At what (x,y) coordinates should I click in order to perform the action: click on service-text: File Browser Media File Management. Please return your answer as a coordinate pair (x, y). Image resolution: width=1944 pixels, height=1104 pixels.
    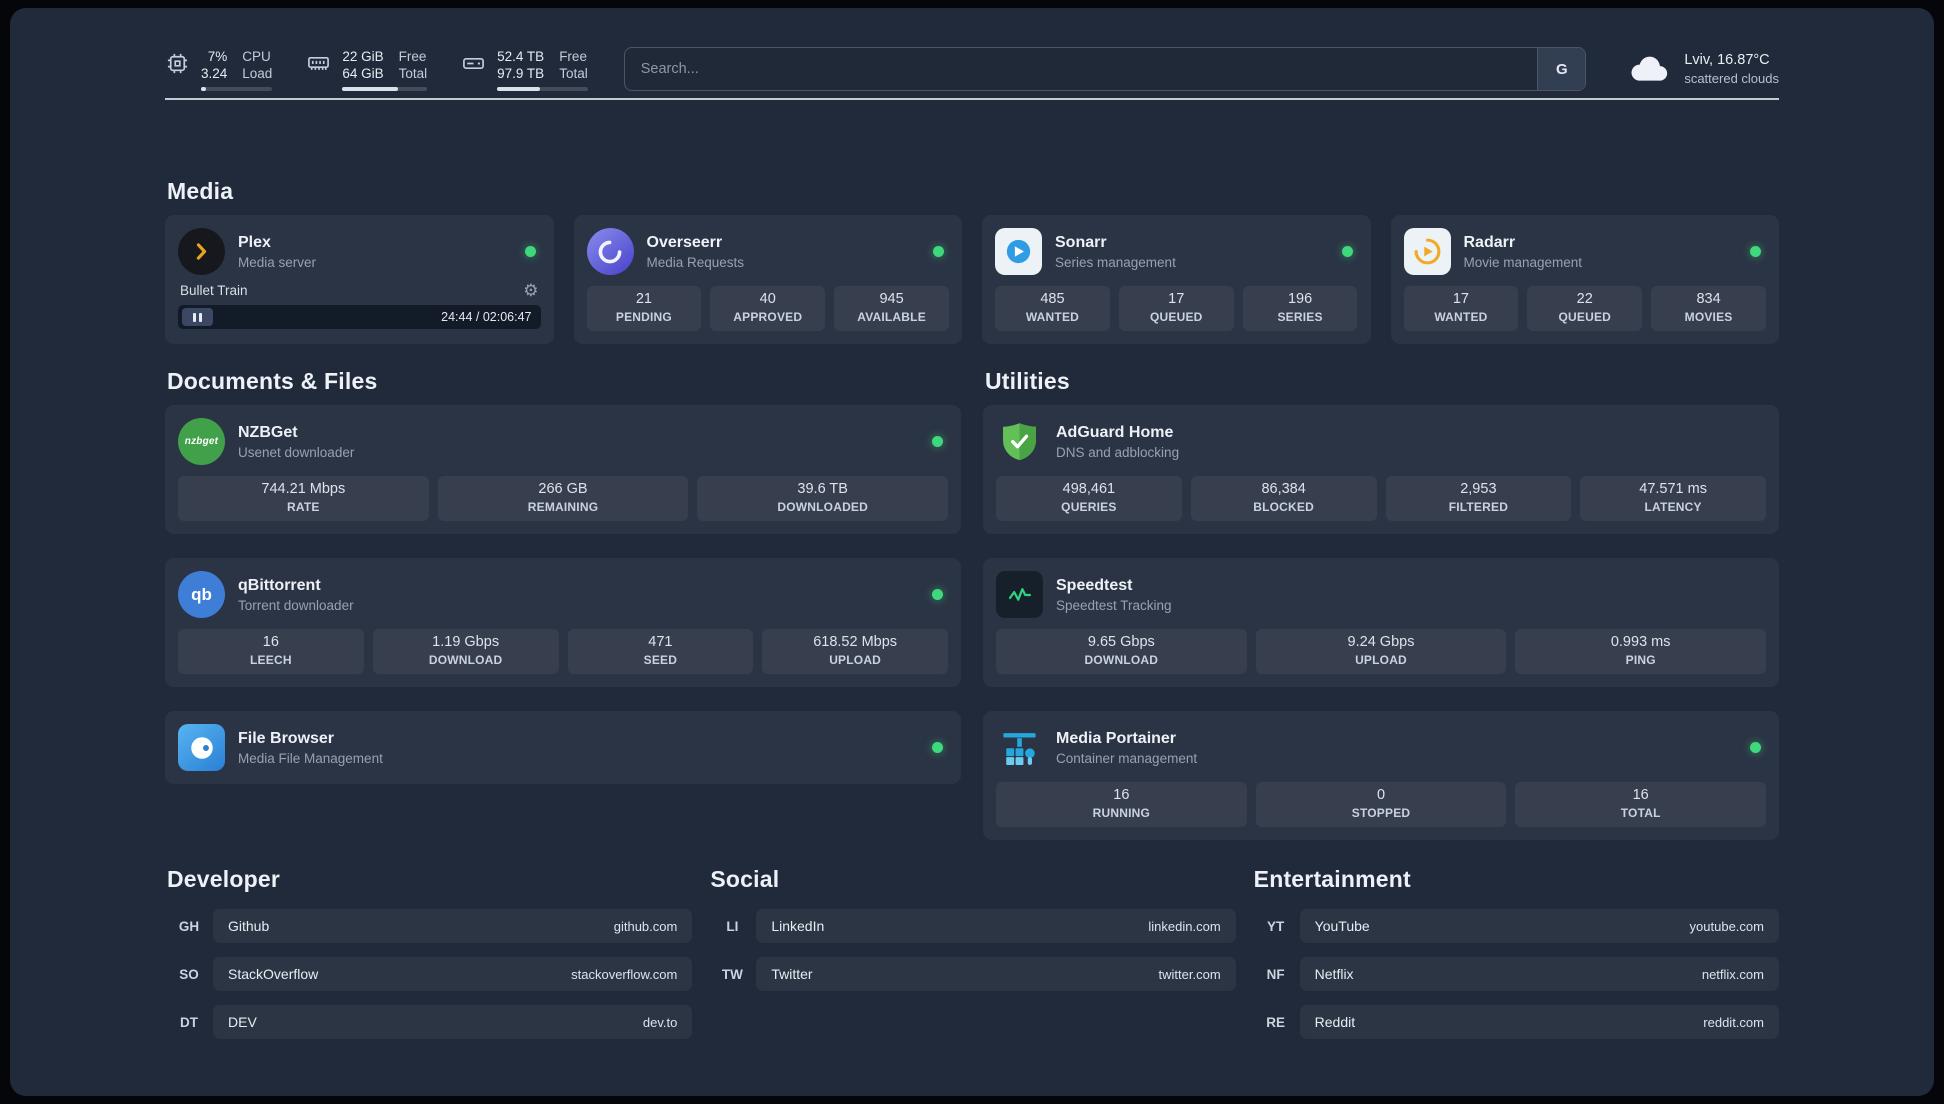
    Looking at the image, I should click on (310, 748).